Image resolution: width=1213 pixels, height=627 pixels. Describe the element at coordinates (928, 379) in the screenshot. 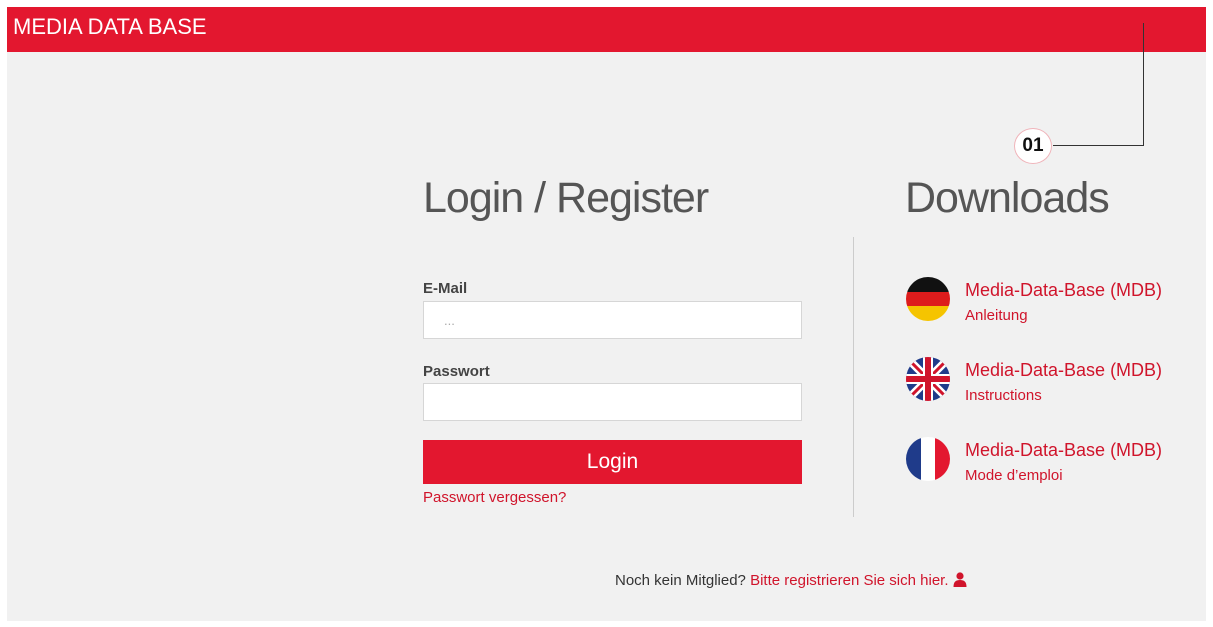

I see `uk-flag-icon` at that location.